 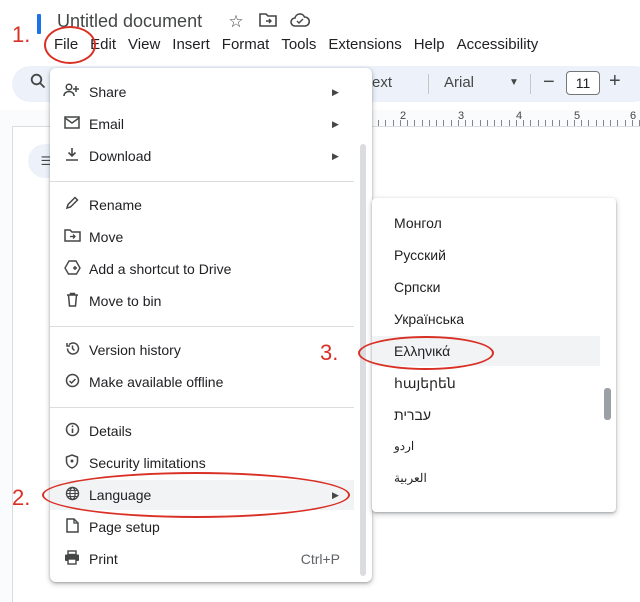 What do you see at coordinates (72, 463) in the screenshot?
I see `shield-icon` at bounding box center [72, 463].